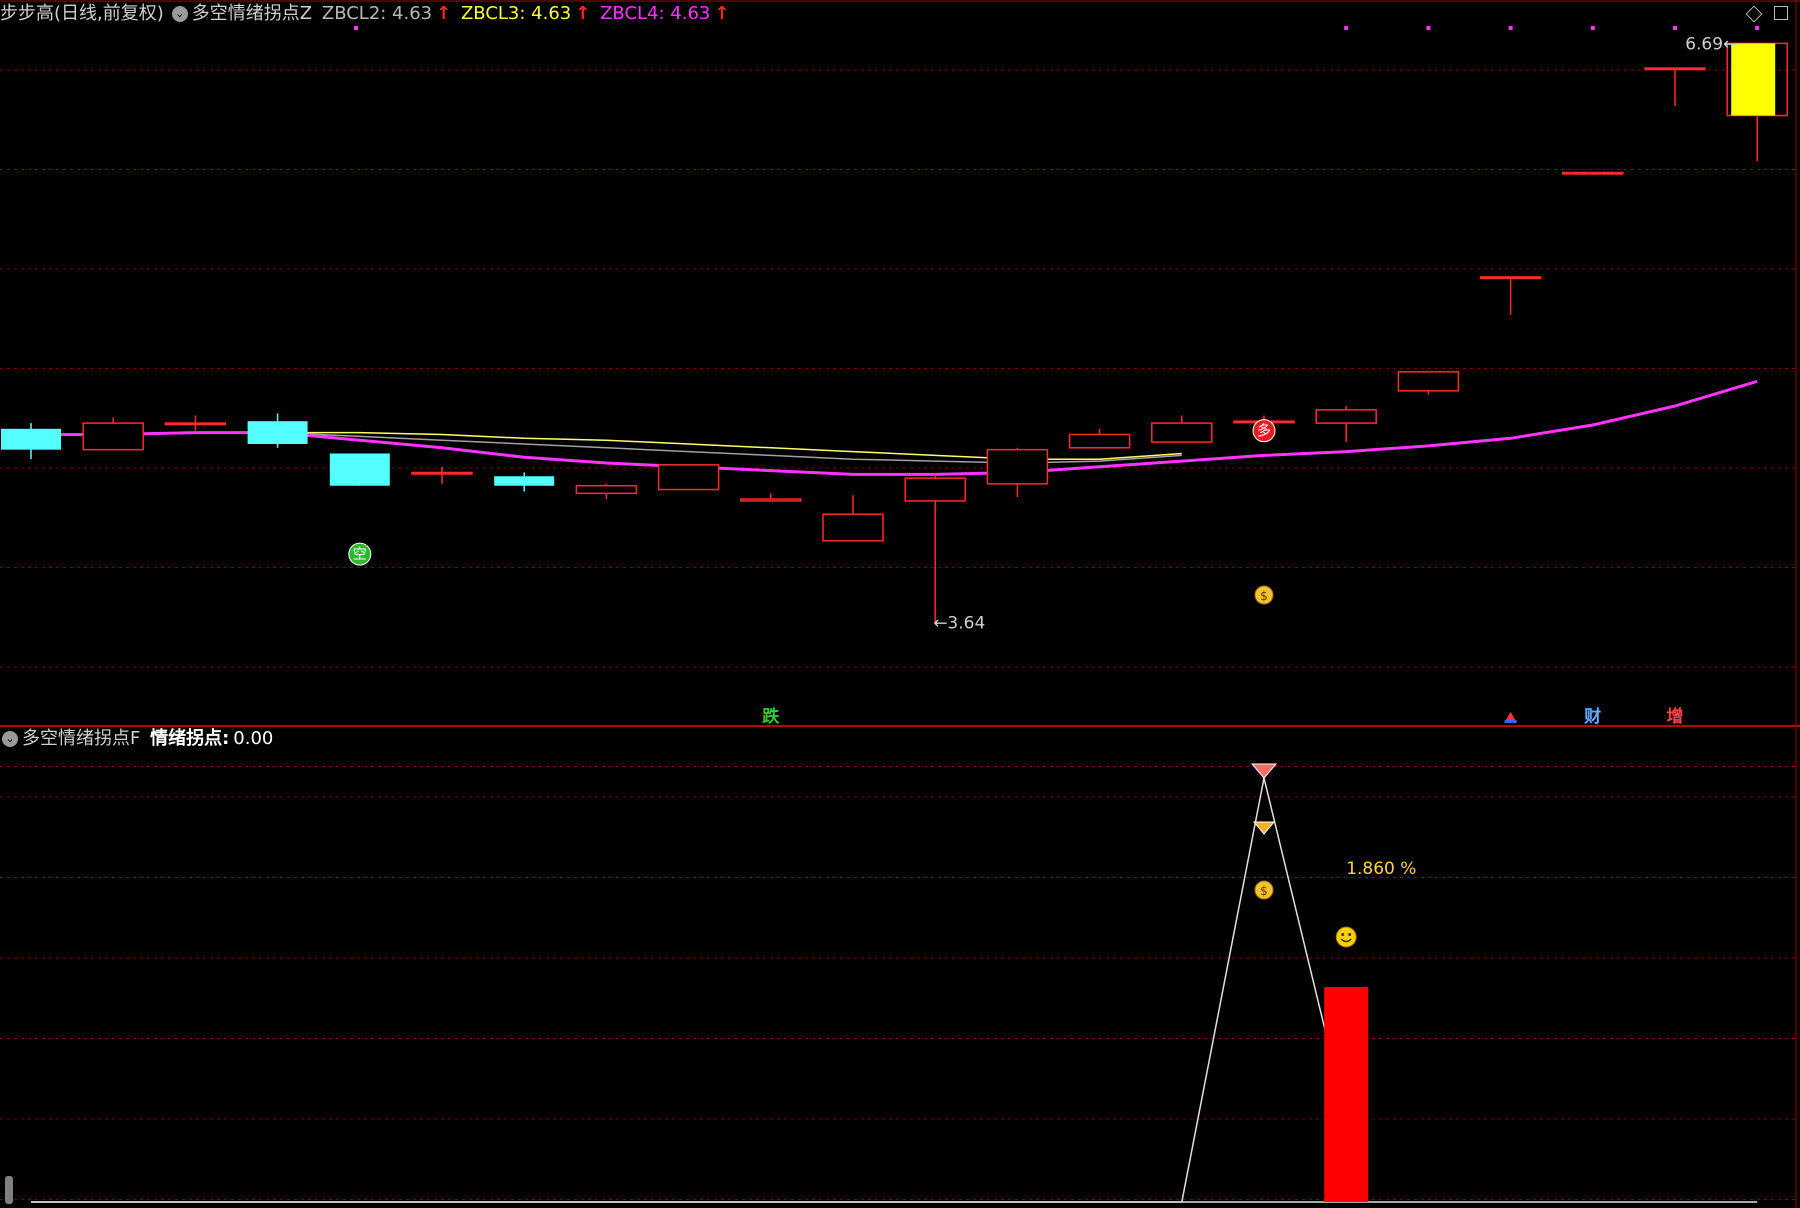  I want to click on smiley-icon, so click(1346, 937).